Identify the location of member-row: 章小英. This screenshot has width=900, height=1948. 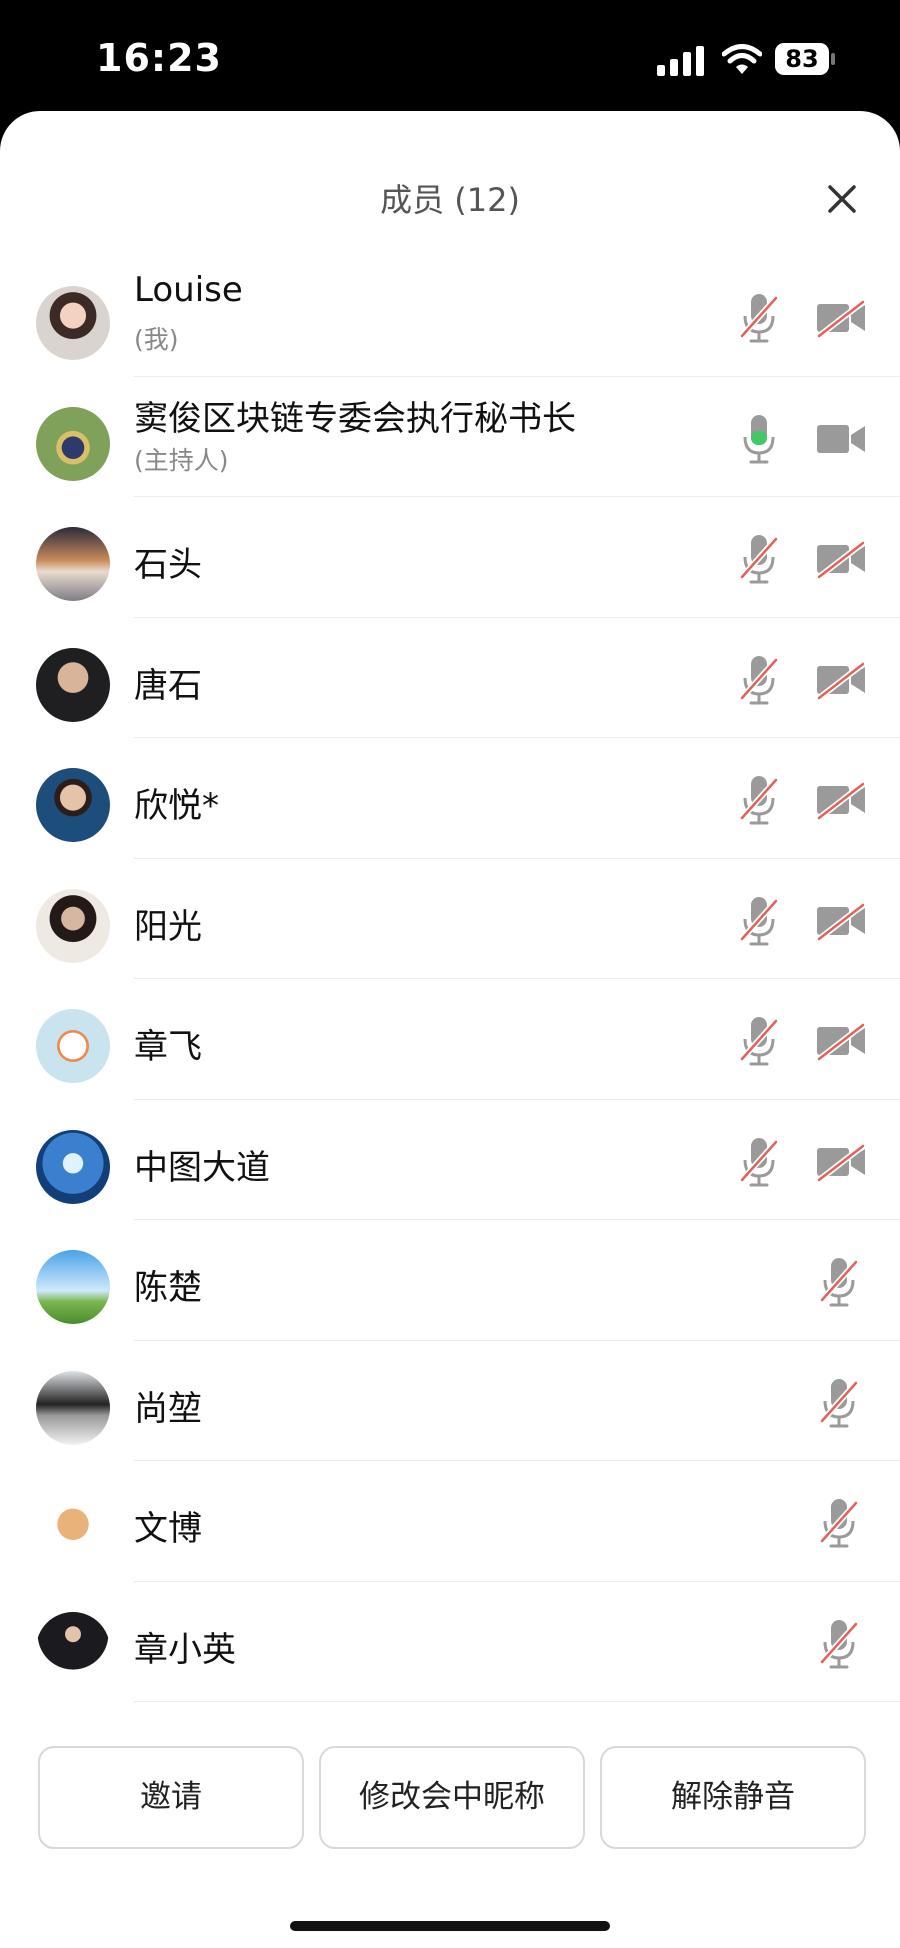
(450, 1642).